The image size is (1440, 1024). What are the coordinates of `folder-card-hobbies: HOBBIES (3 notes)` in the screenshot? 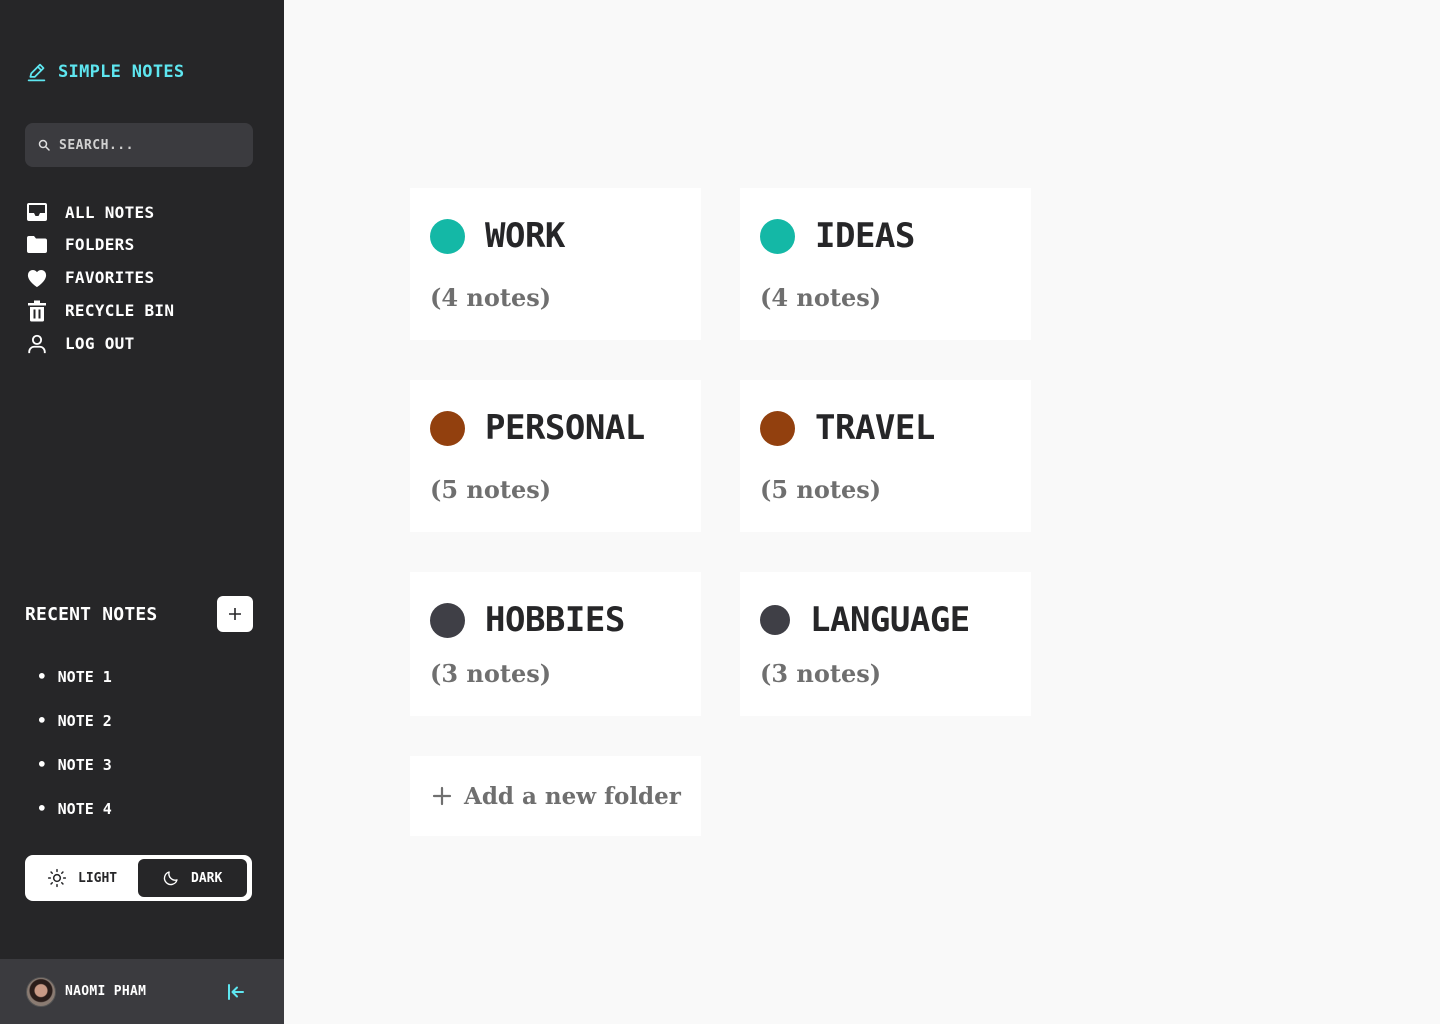 It's located at (555, 644).